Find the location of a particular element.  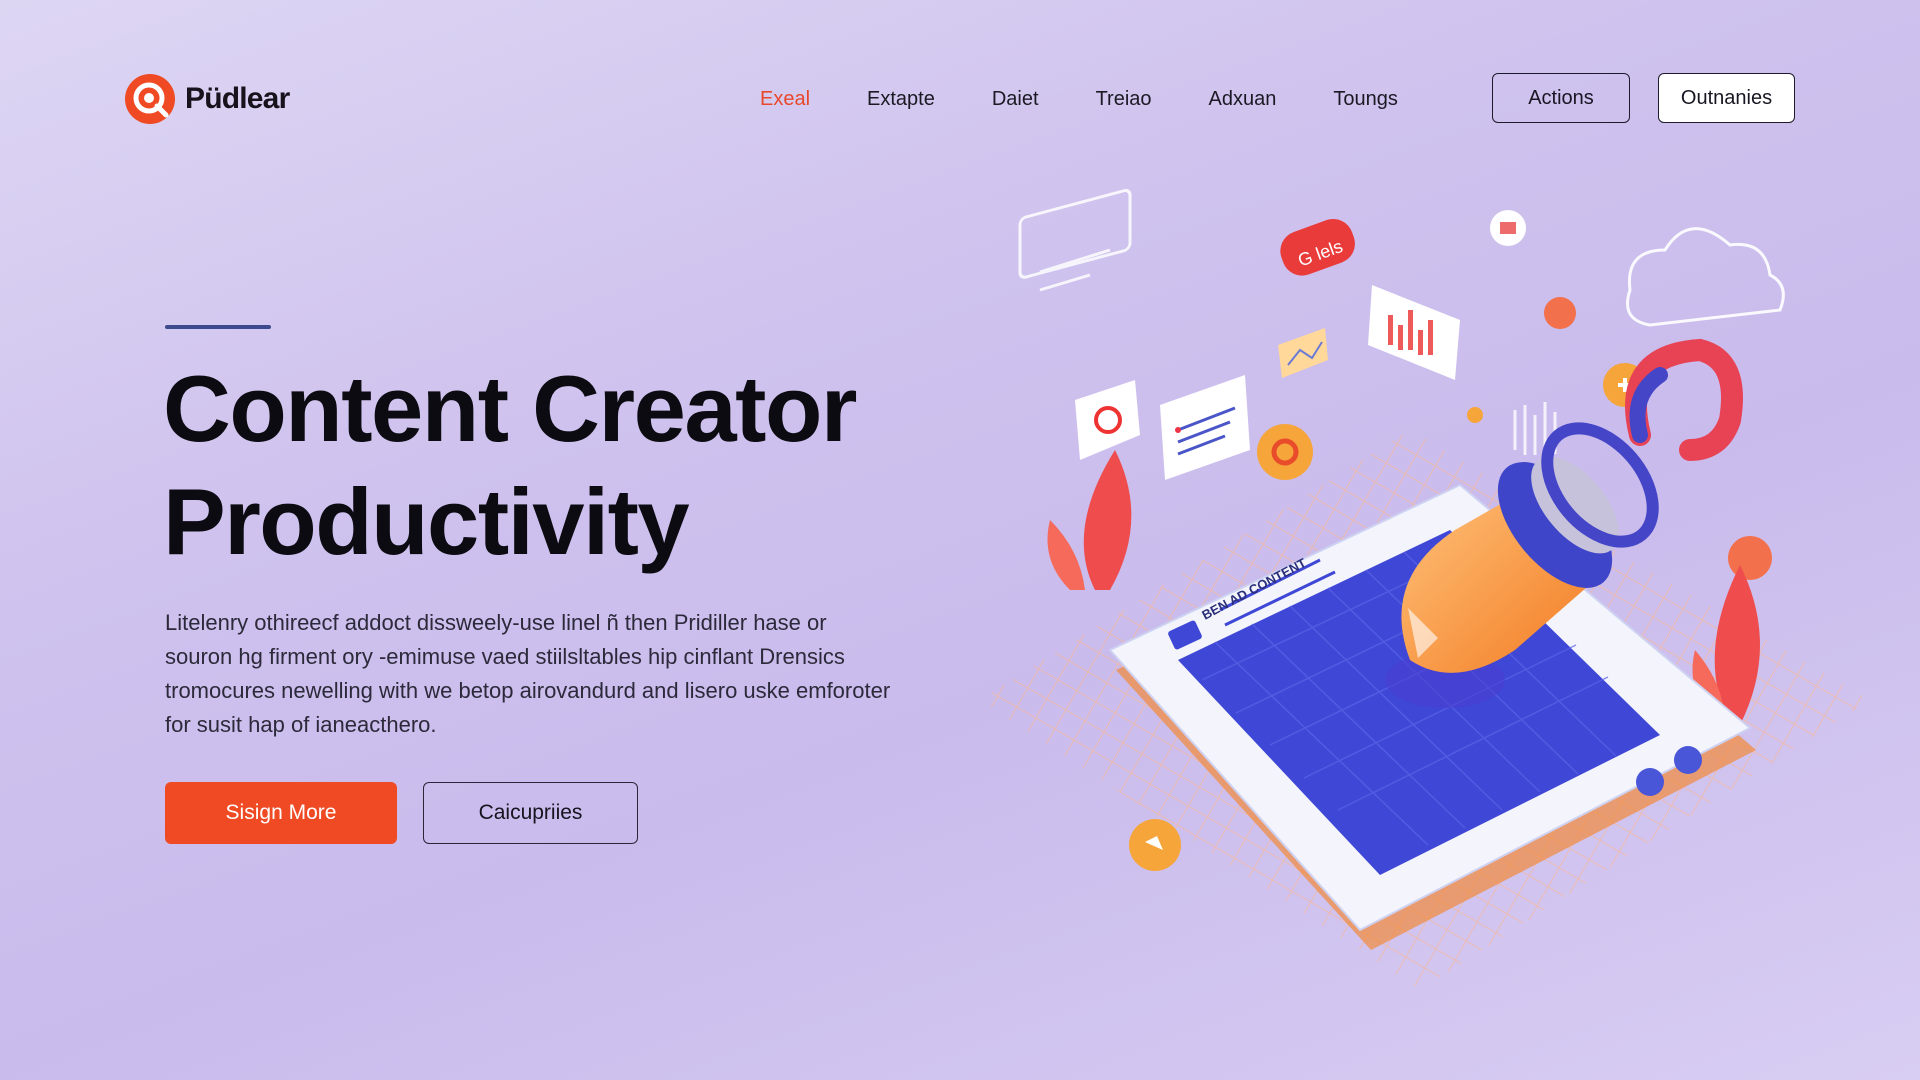

brand-logo: Püdlear is located at coordinates (206, 99).